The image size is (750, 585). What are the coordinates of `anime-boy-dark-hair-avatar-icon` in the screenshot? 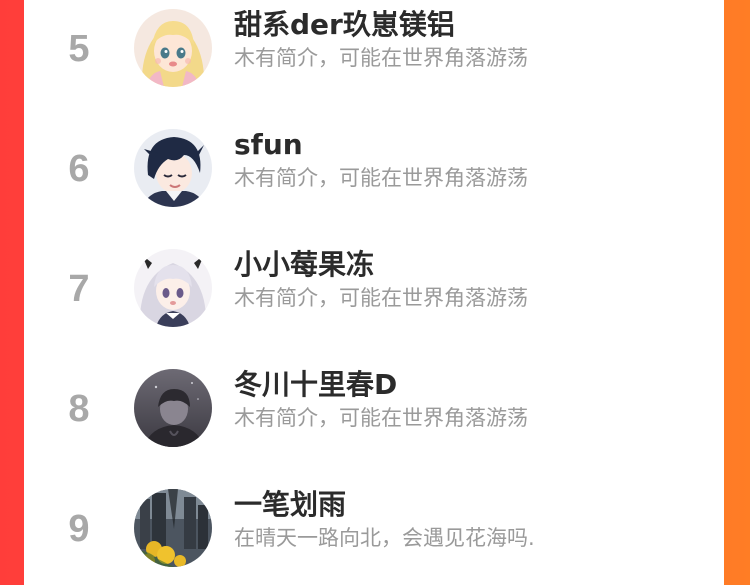 It's located at (173, 168).